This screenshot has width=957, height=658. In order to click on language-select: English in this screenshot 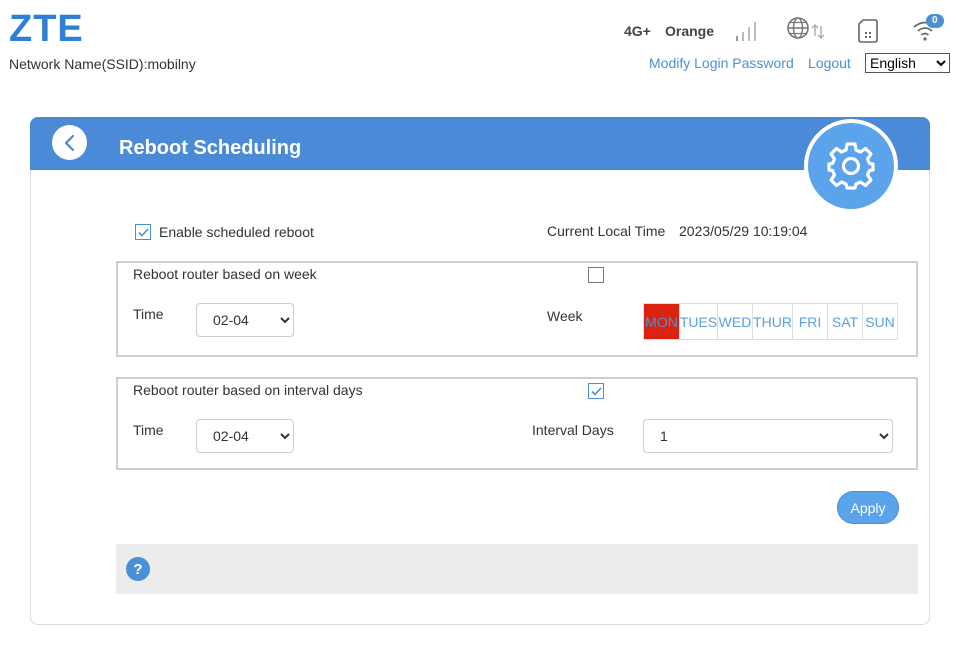, I will do `click(907, 63)`.